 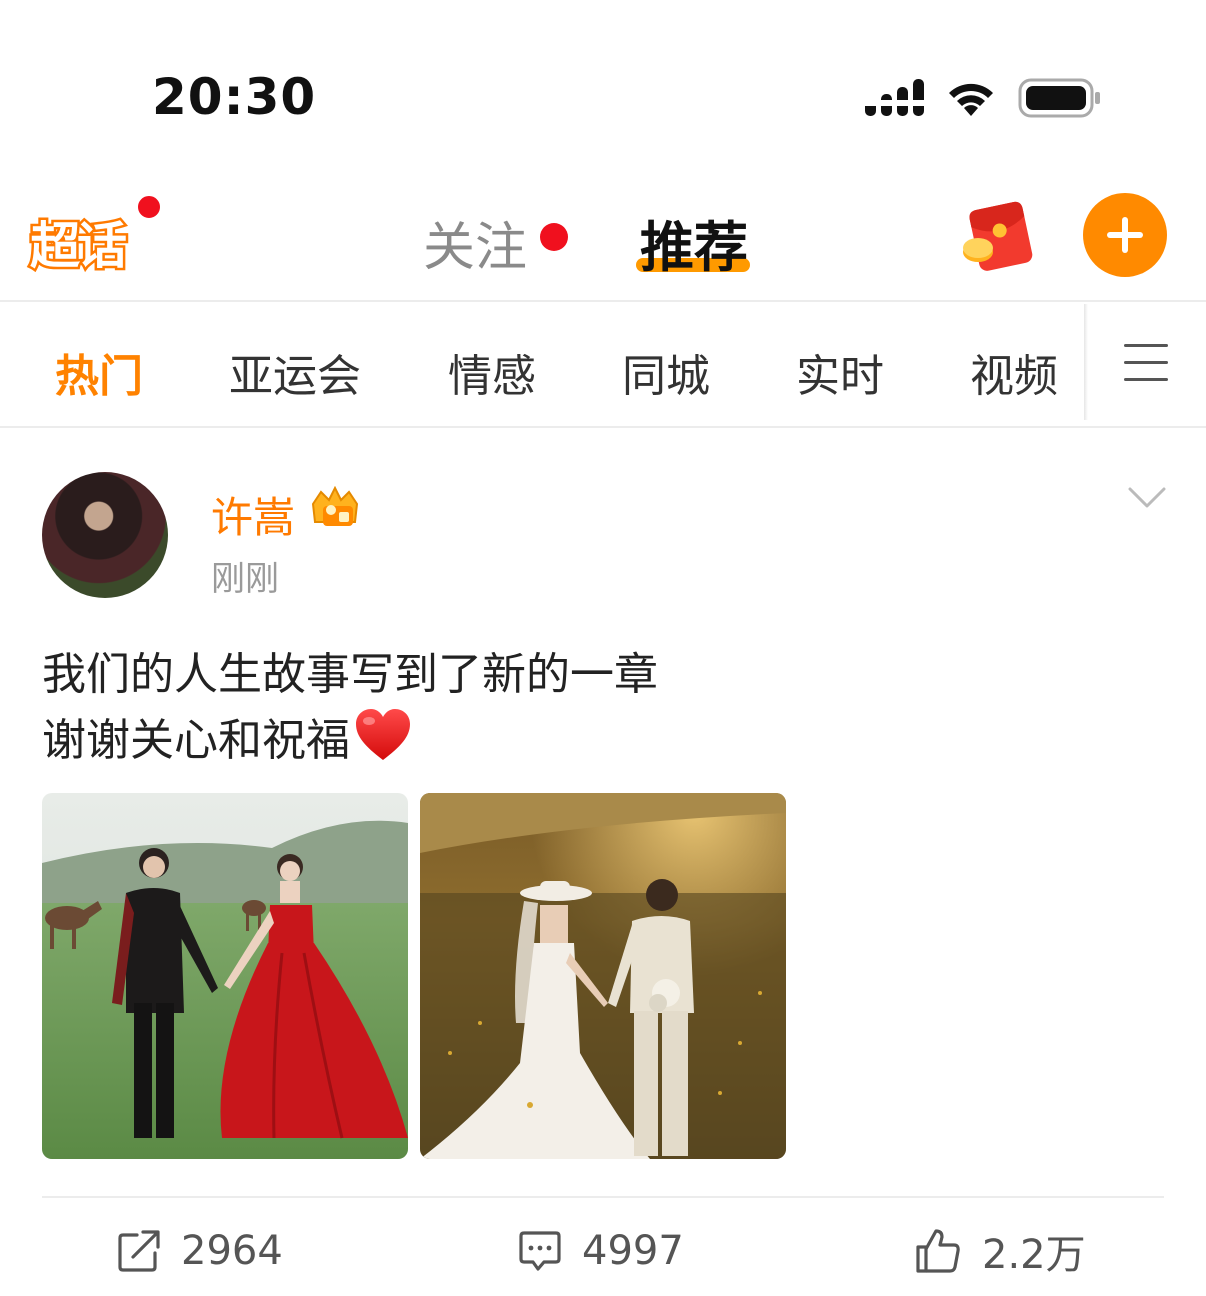 I want to click on post-time: 刚刚, so click(x=245, y=579).